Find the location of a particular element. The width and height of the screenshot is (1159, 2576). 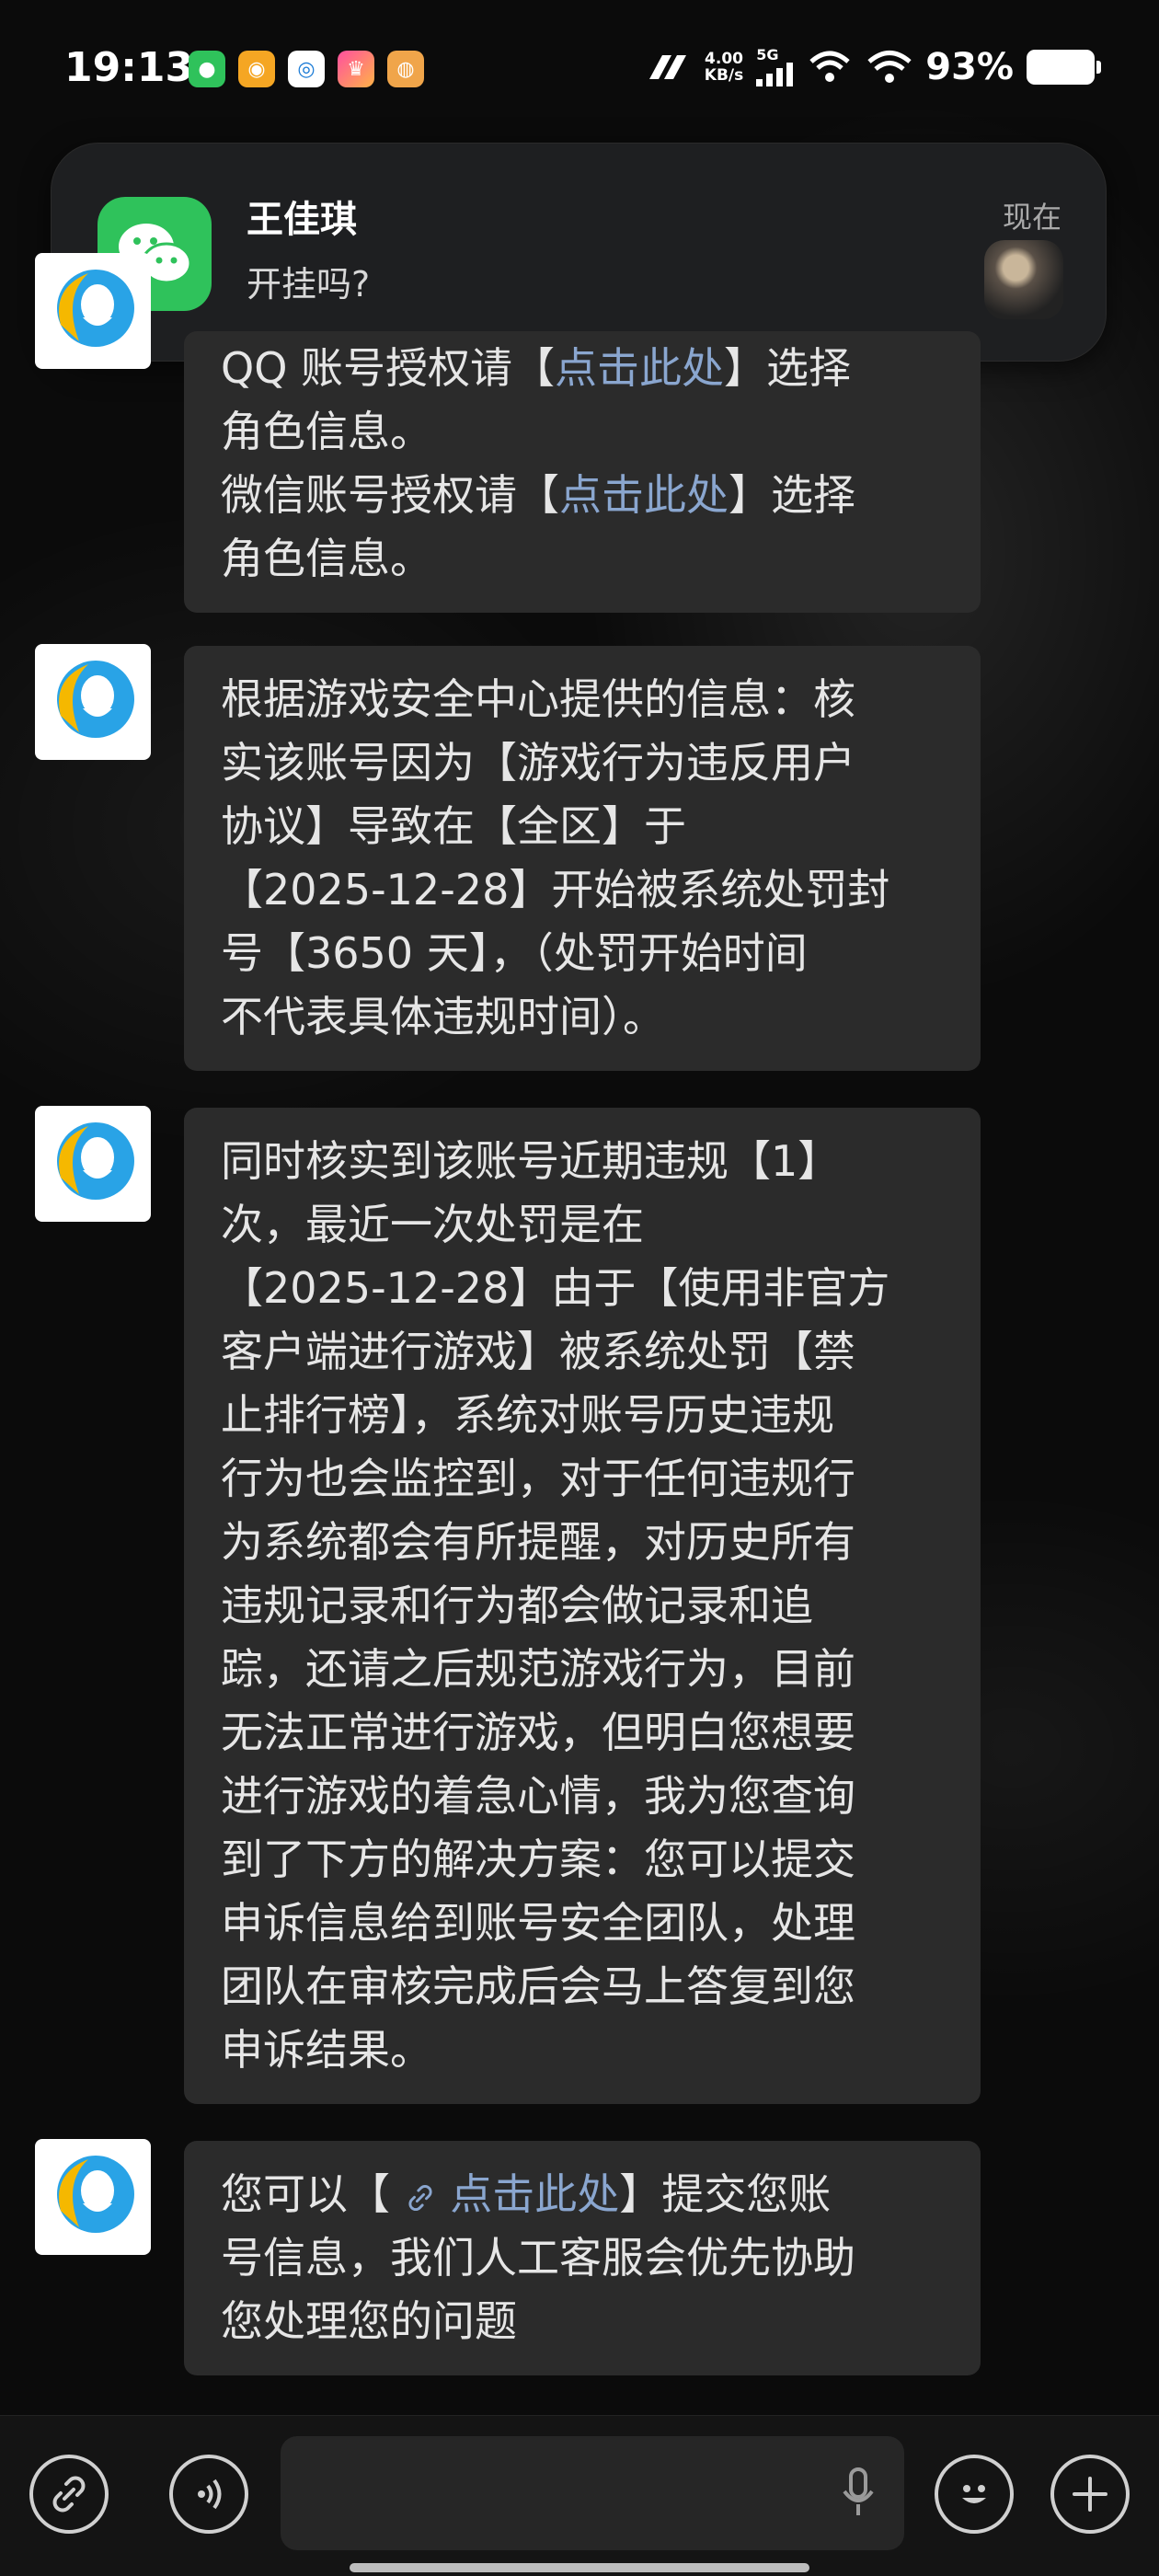

message-line: 您处理您的问题 is located at coordinates (582, 2321).